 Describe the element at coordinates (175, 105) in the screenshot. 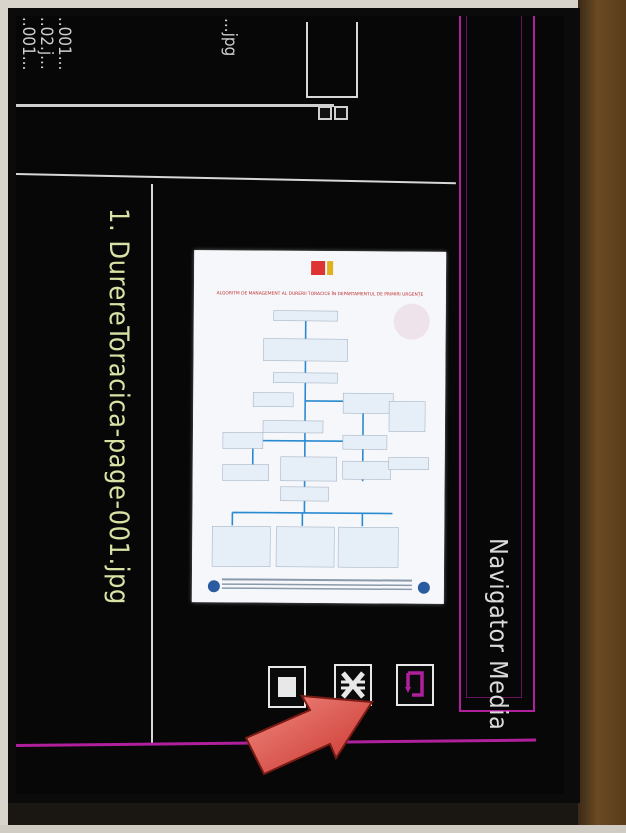

I see `scroll-track` at that location.